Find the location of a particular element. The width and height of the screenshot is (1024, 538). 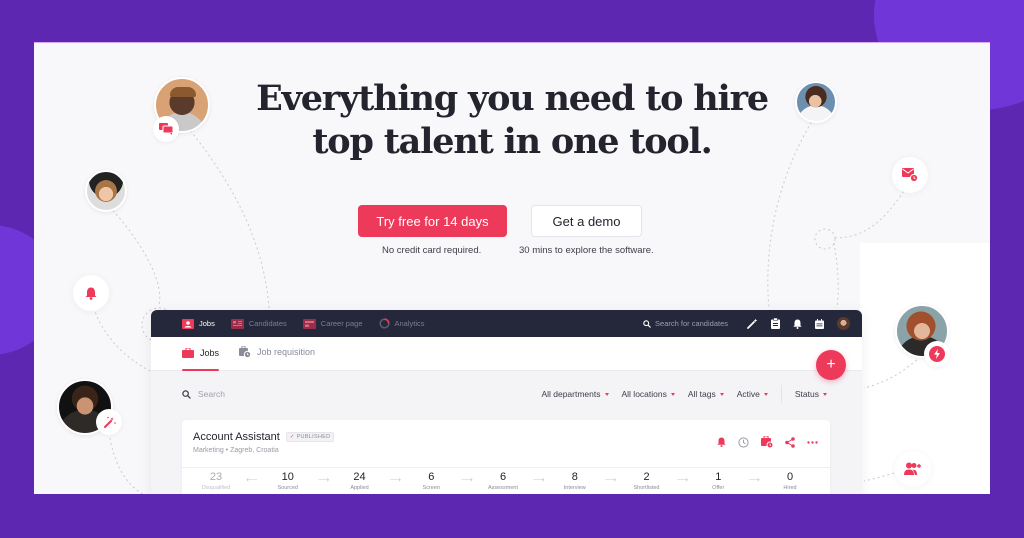

user-avatar is located at coordinates (843, 323).